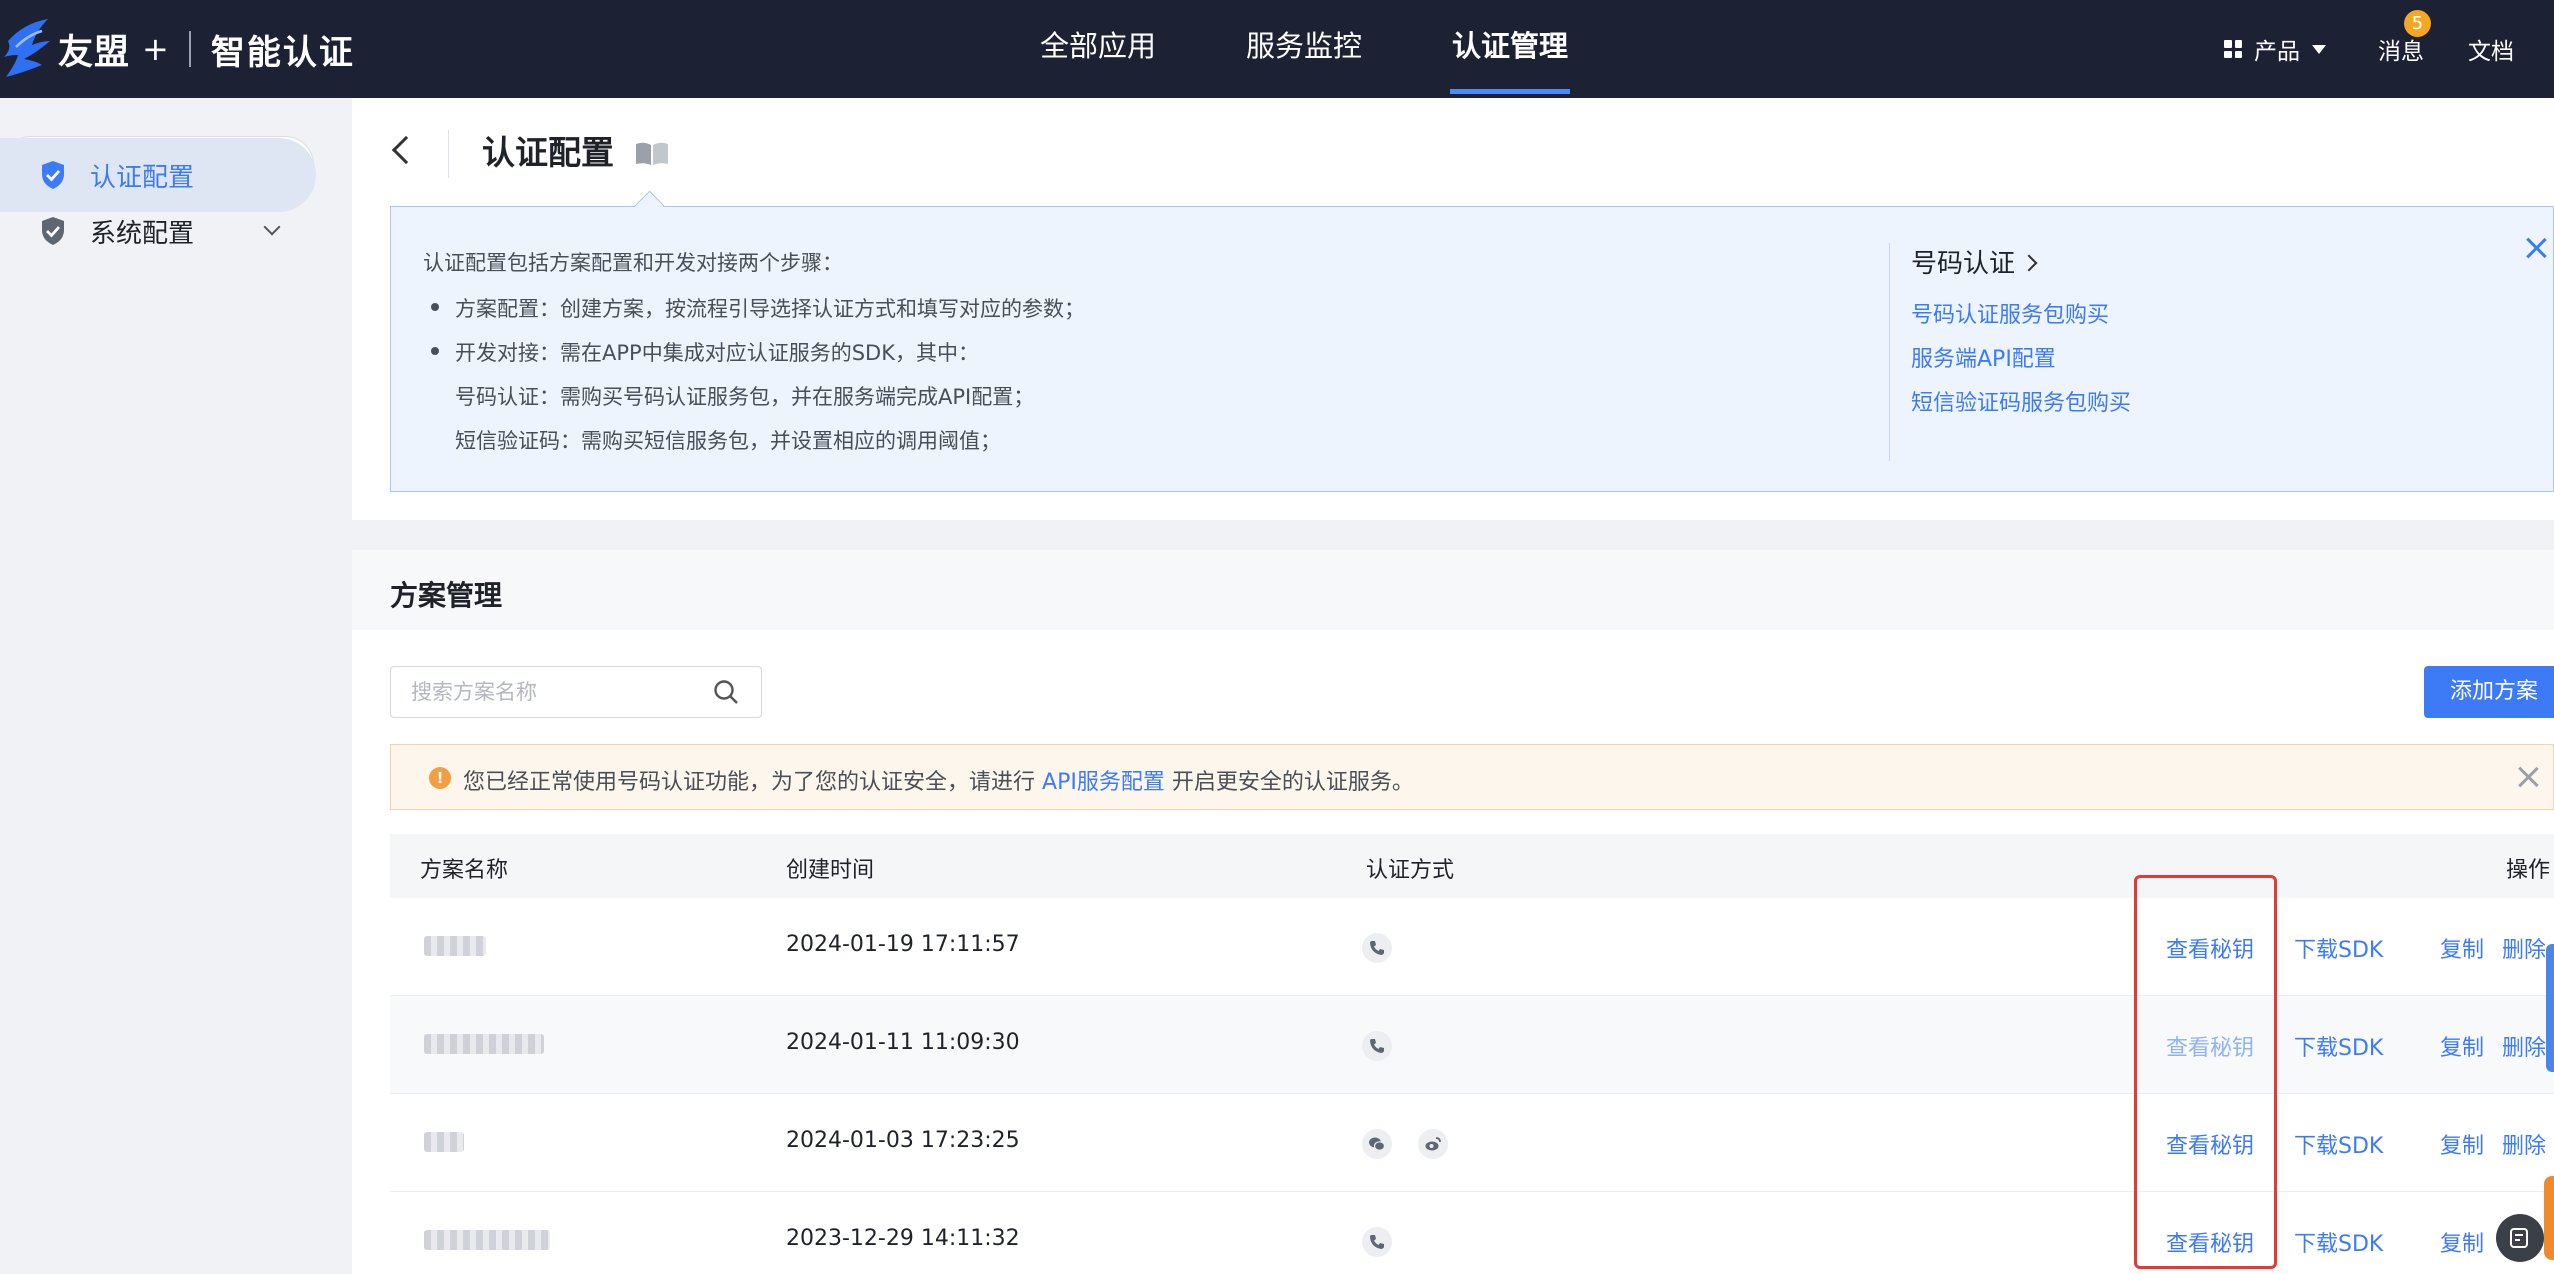  Describe the element at coordinates (758, 308) in the screenshot. I see `guide-step-scheme: 方案配置：创建方案，按流程引导选择认证方式和填写对应的参数；` at that location.